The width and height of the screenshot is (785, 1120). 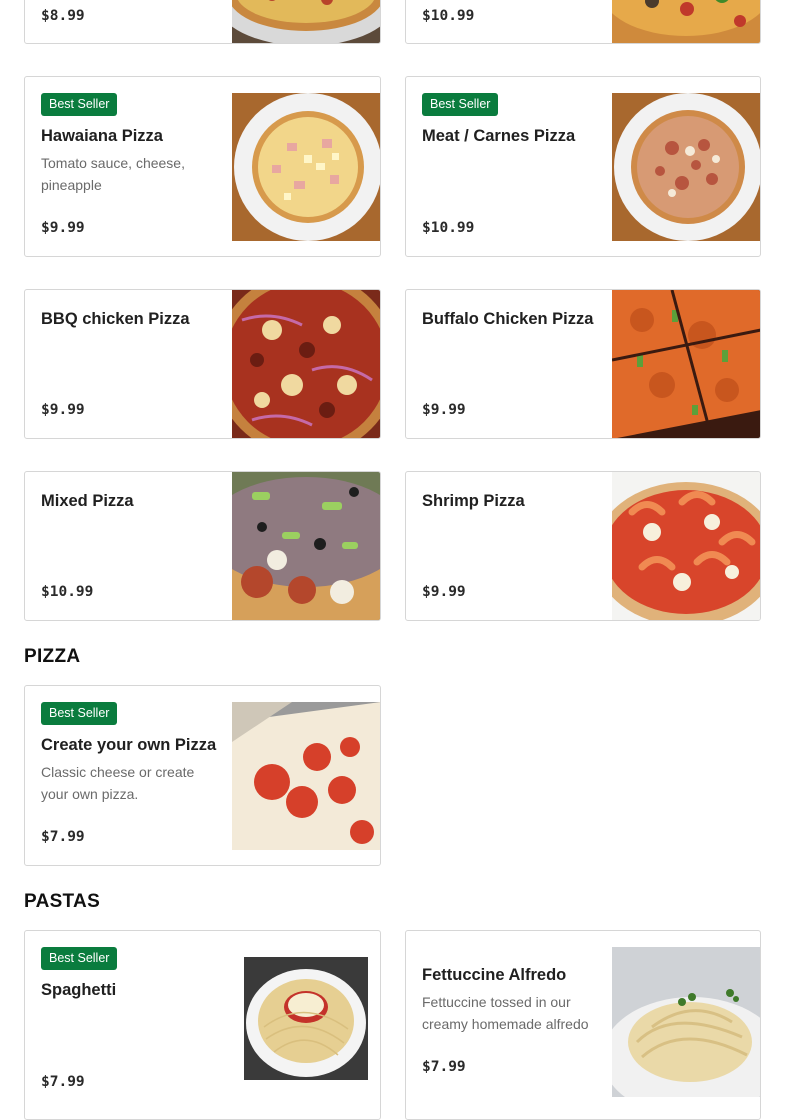 I want to click on section-title-pastas: PASTAS, so click(x=62, y=901).